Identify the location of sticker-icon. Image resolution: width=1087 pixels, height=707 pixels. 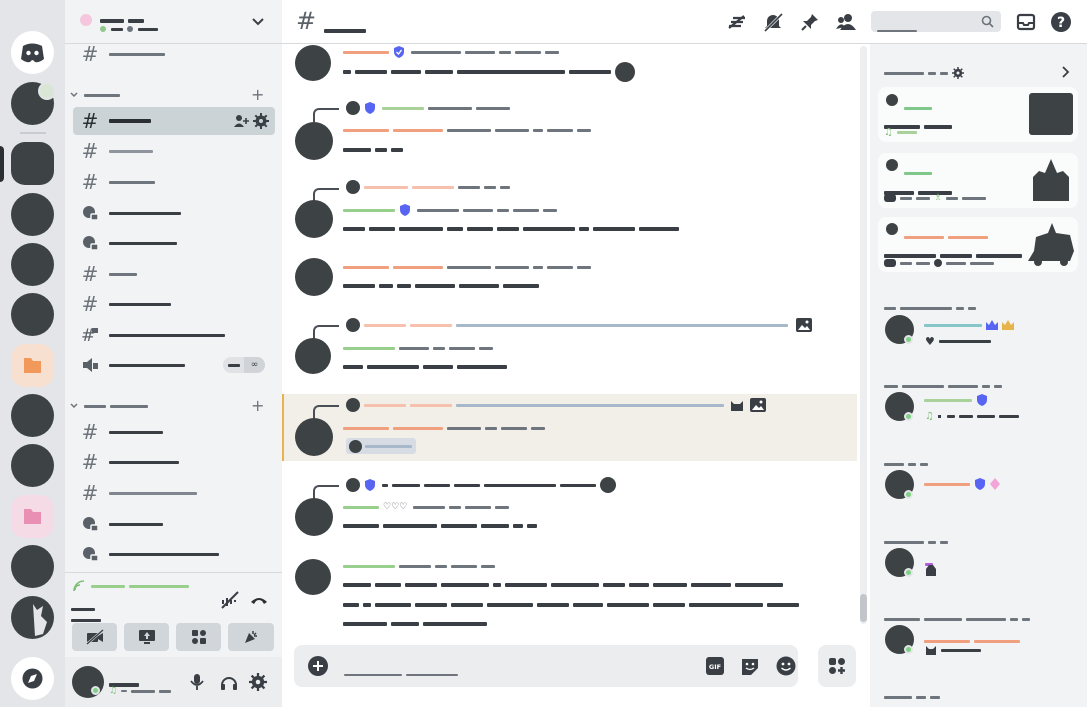
(750, 666).